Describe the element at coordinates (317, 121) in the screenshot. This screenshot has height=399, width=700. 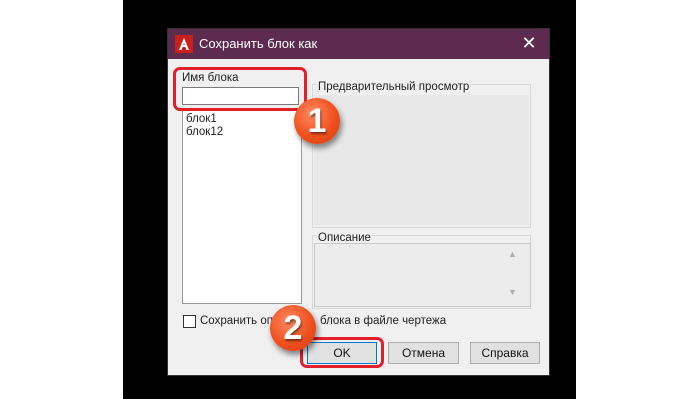
I see `step1-badge: 1` at that location.